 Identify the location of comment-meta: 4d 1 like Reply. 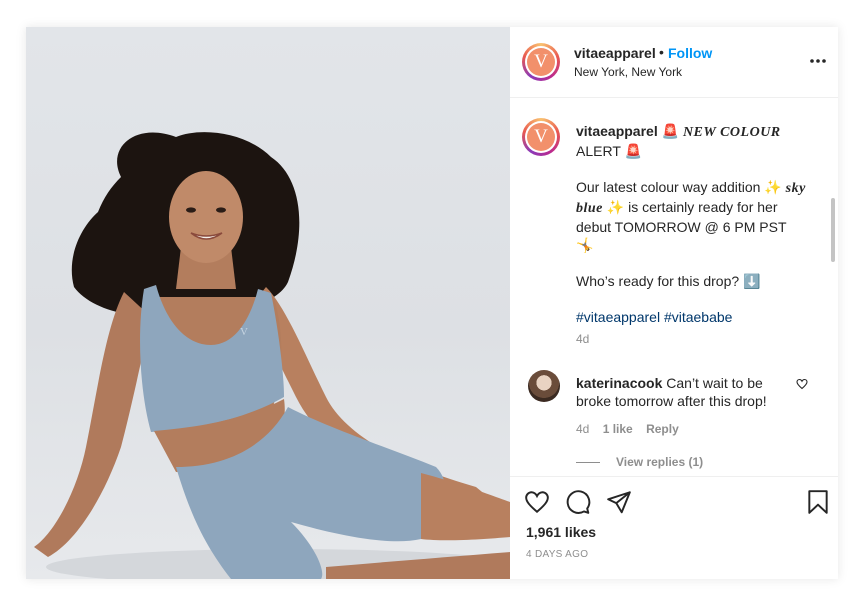
(632, 429).